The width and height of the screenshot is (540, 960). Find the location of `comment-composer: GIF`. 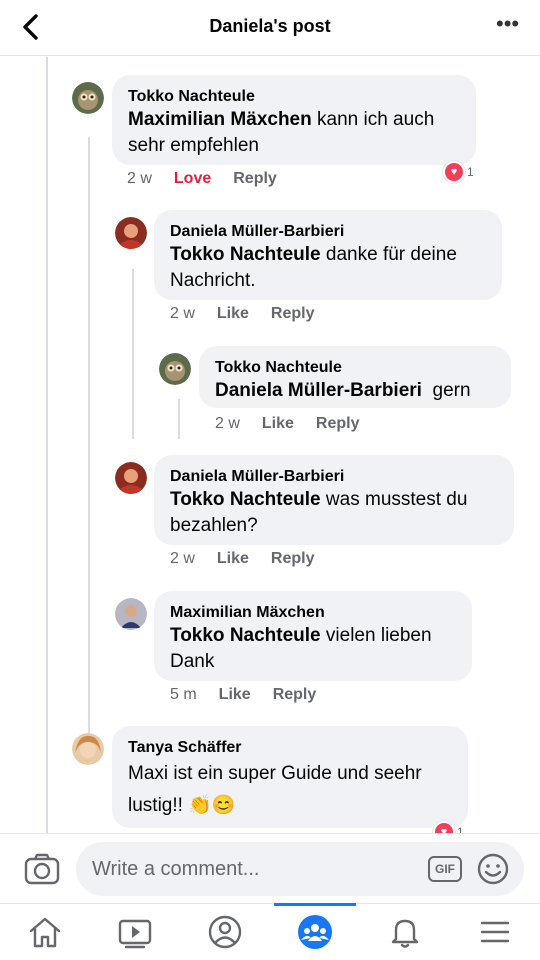

comment-composer: GIF is located at coordinates (270, 868).